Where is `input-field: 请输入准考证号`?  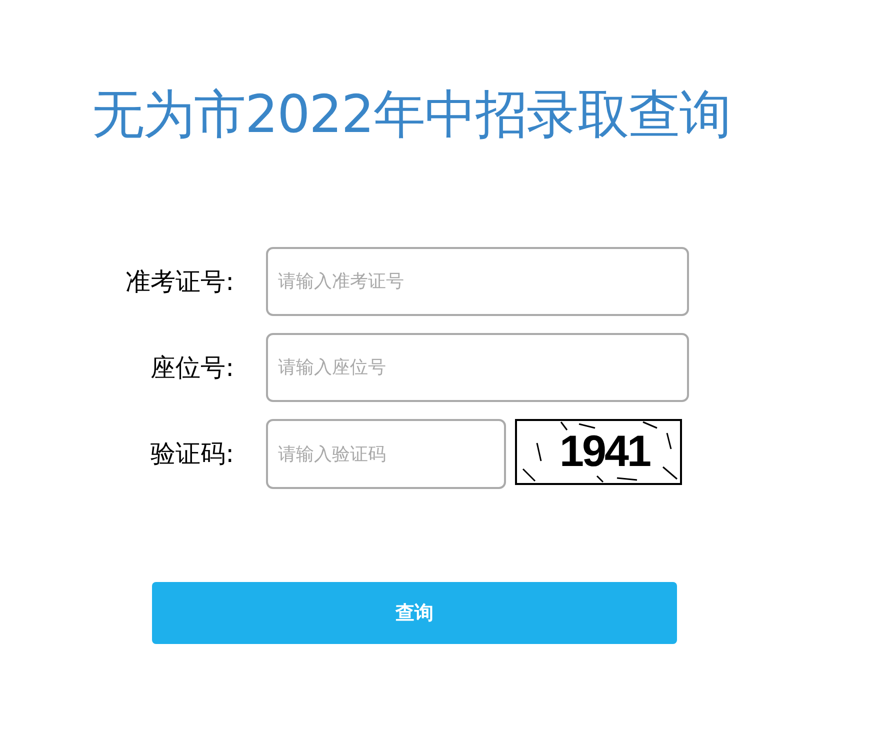
input-field: 请输入准考证号 is located at coordinates (477, 281).